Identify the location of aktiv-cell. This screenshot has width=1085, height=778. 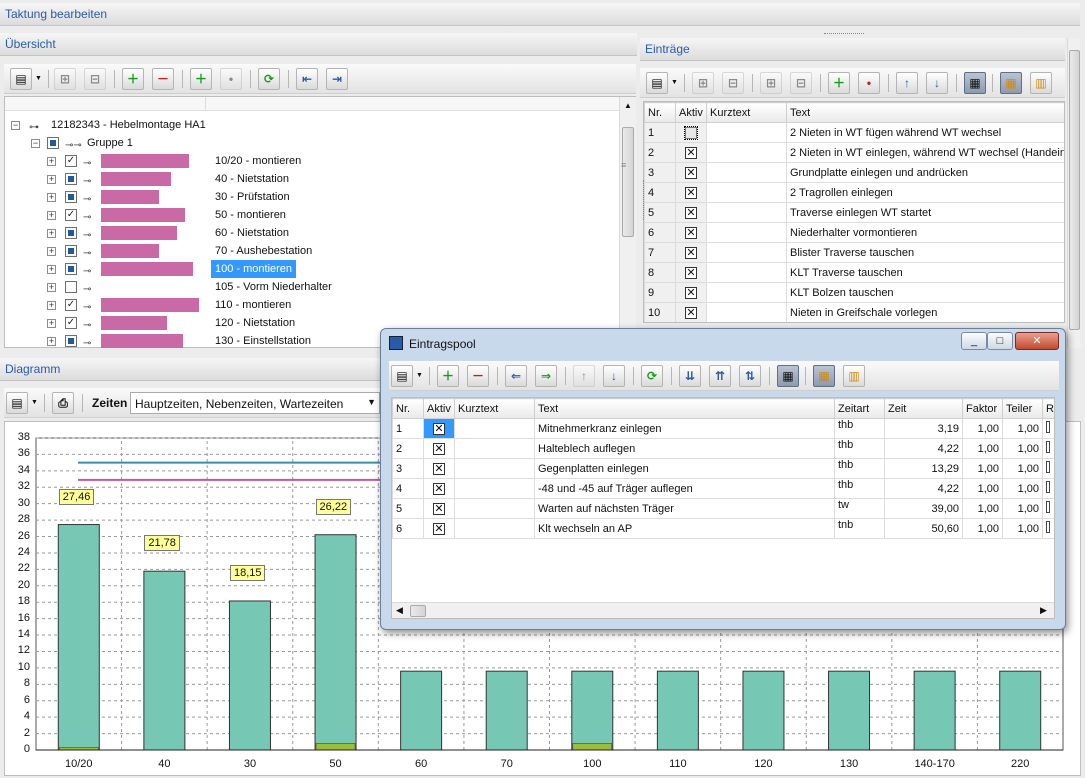
(691, 132).